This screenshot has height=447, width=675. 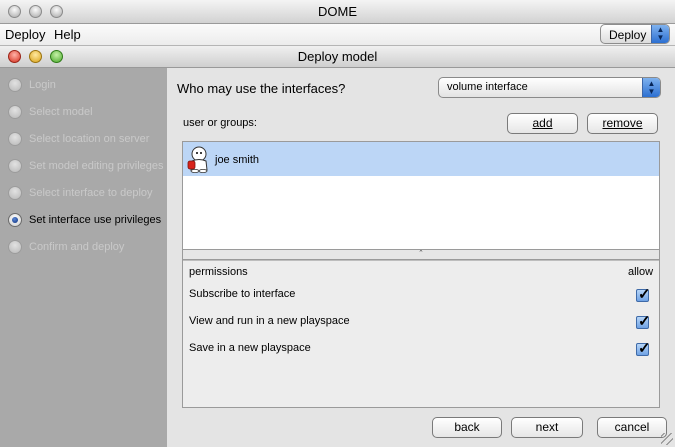 What do you see at coordinates (42, 85) in the screenshot?
I see `step-label: Login` at bounding box center [42, 85].